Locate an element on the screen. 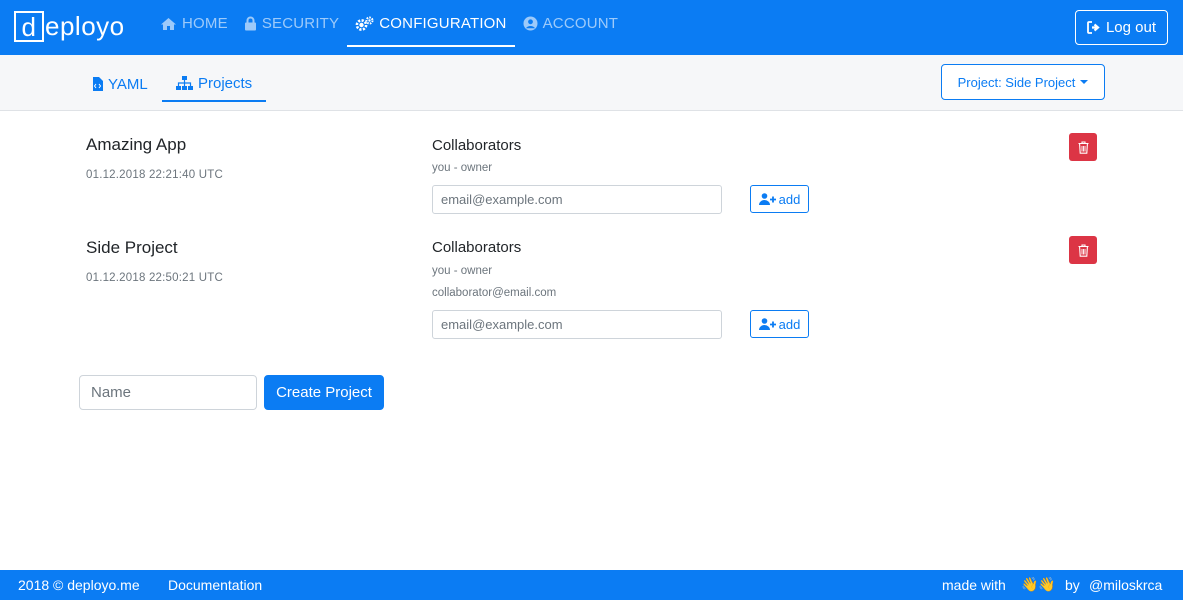 The image size is (1183, 600). tab-projects-label: Projects is located at coordinates (225, 83).